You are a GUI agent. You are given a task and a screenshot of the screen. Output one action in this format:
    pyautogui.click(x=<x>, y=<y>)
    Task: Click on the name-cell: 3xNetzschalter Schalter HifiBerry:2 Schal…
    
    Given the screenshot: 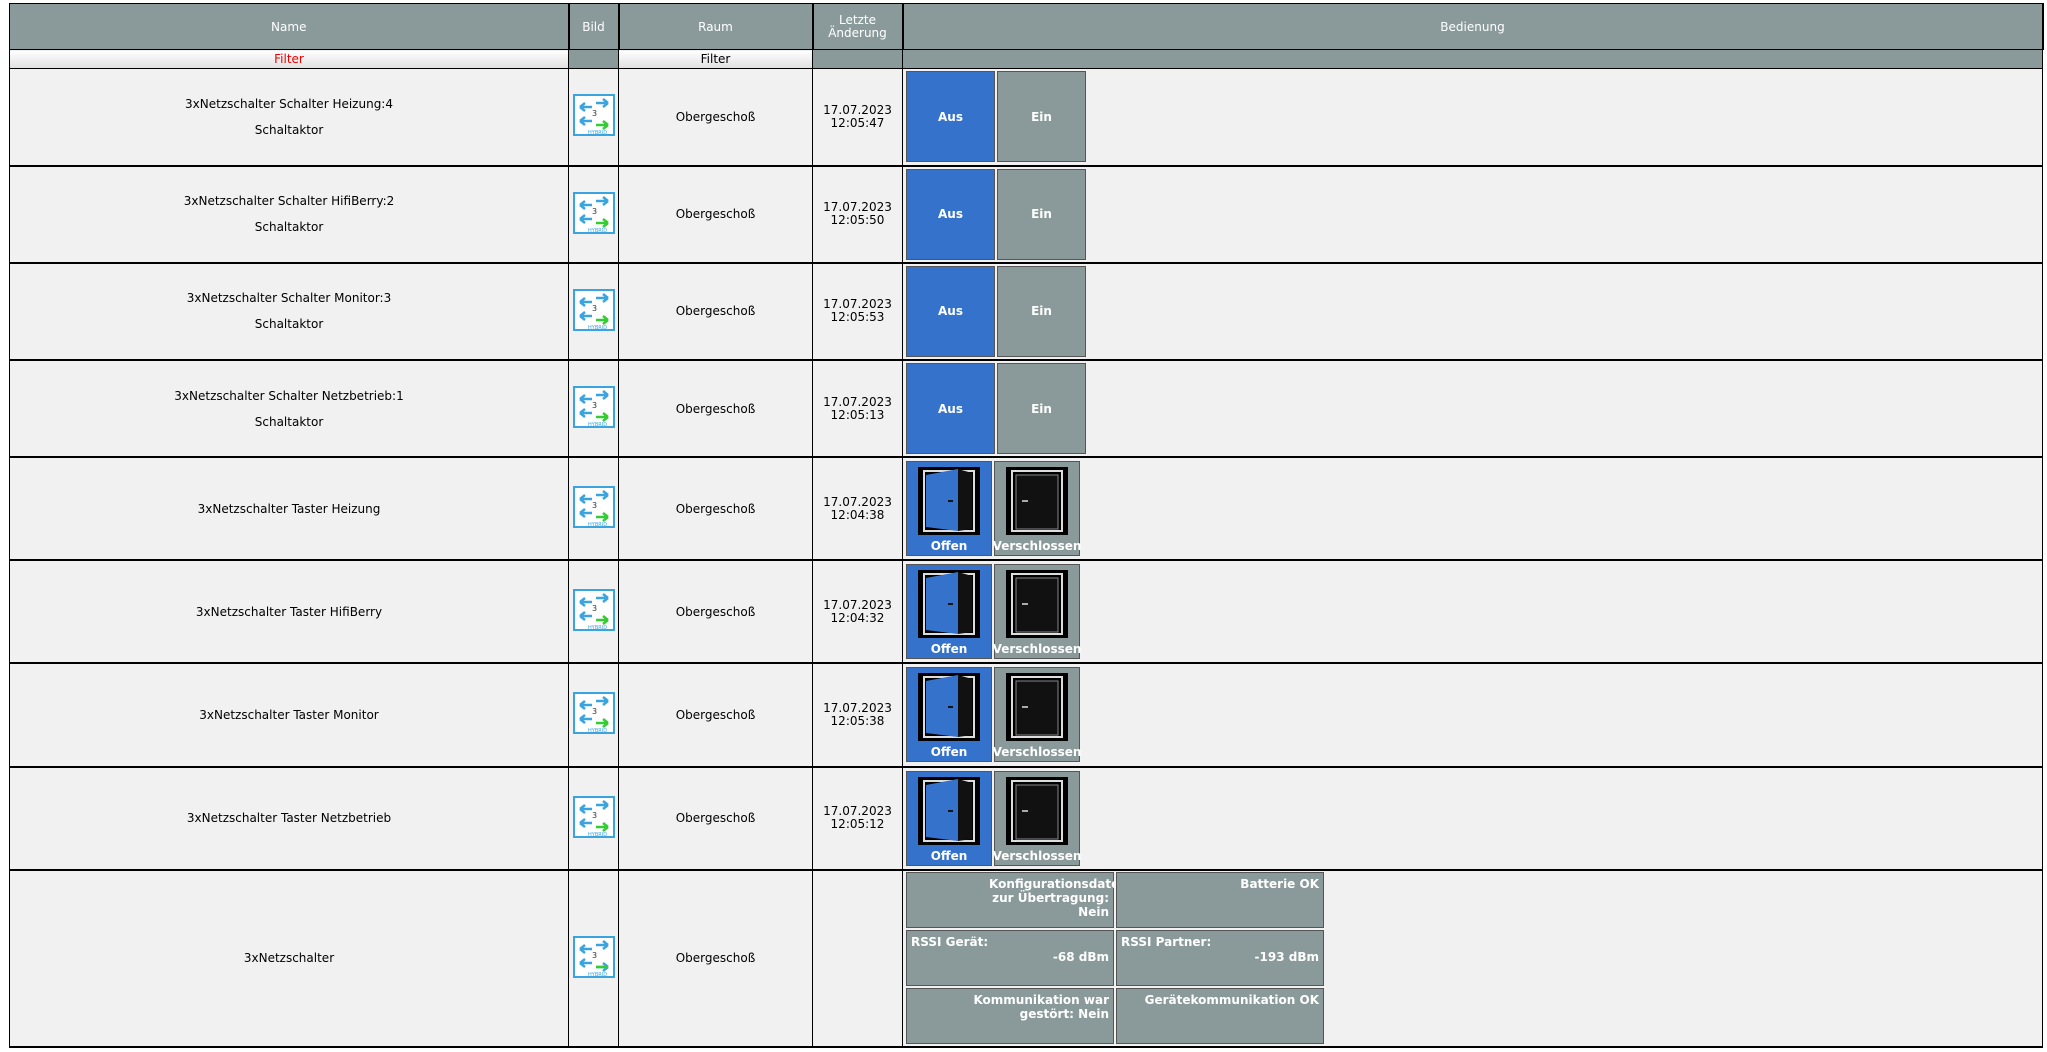 What is the action you would take?
    pyautogui.click(x=289, y=214)
    